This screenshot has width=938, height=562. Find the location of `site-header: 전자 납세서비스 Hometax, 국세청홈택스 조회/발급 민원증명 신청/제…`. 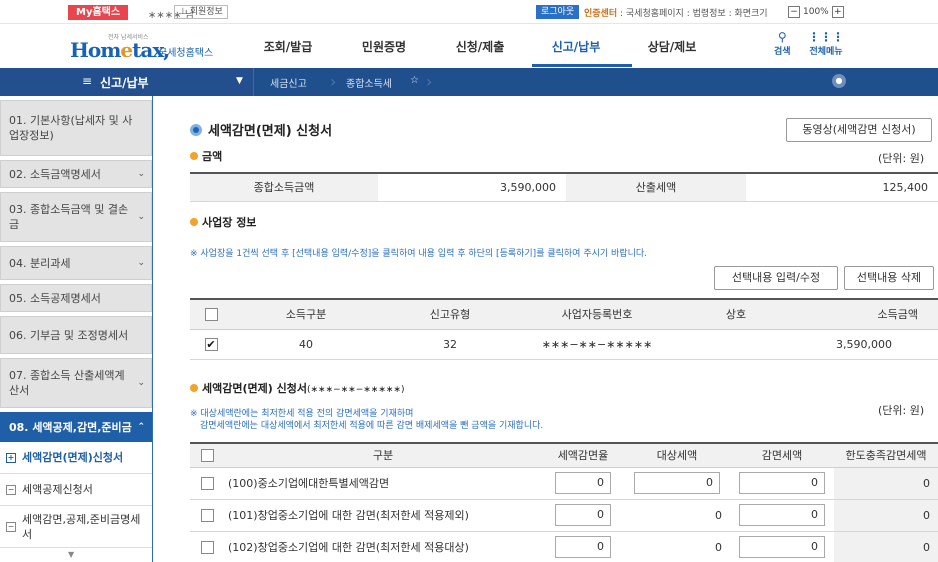

site-header: 전자 납세서비스 Hometax, 국세청홈택스 조회/발급 민원증명 신청/제… is located at coordinates (469, 46).